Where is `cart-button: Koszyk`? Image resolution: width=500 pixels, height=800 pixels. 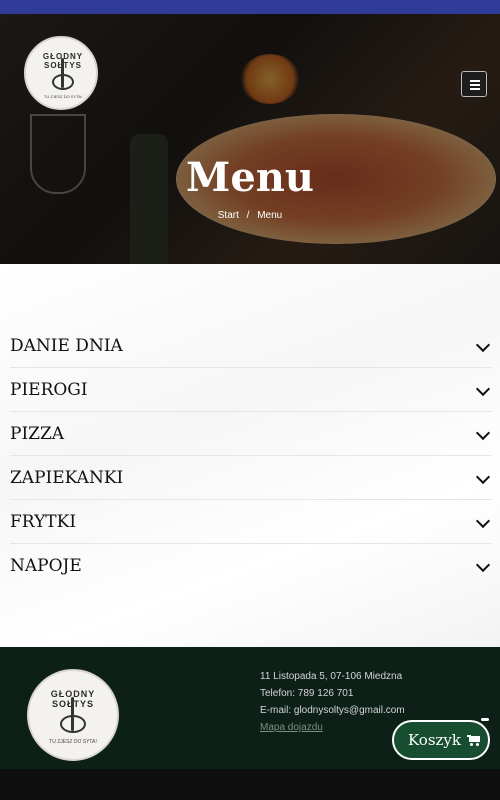 cart-button: Koszyk is located at coordinates (441, 740).